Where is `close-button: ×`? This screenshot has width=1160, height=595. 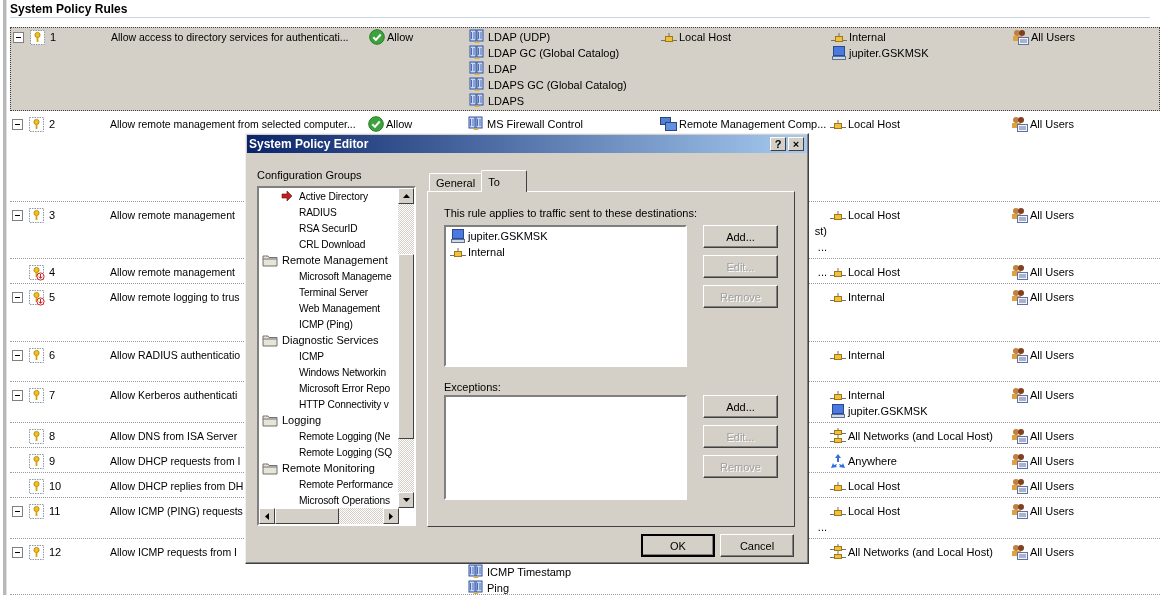
close-button: × is located at coordinates (796, 144).